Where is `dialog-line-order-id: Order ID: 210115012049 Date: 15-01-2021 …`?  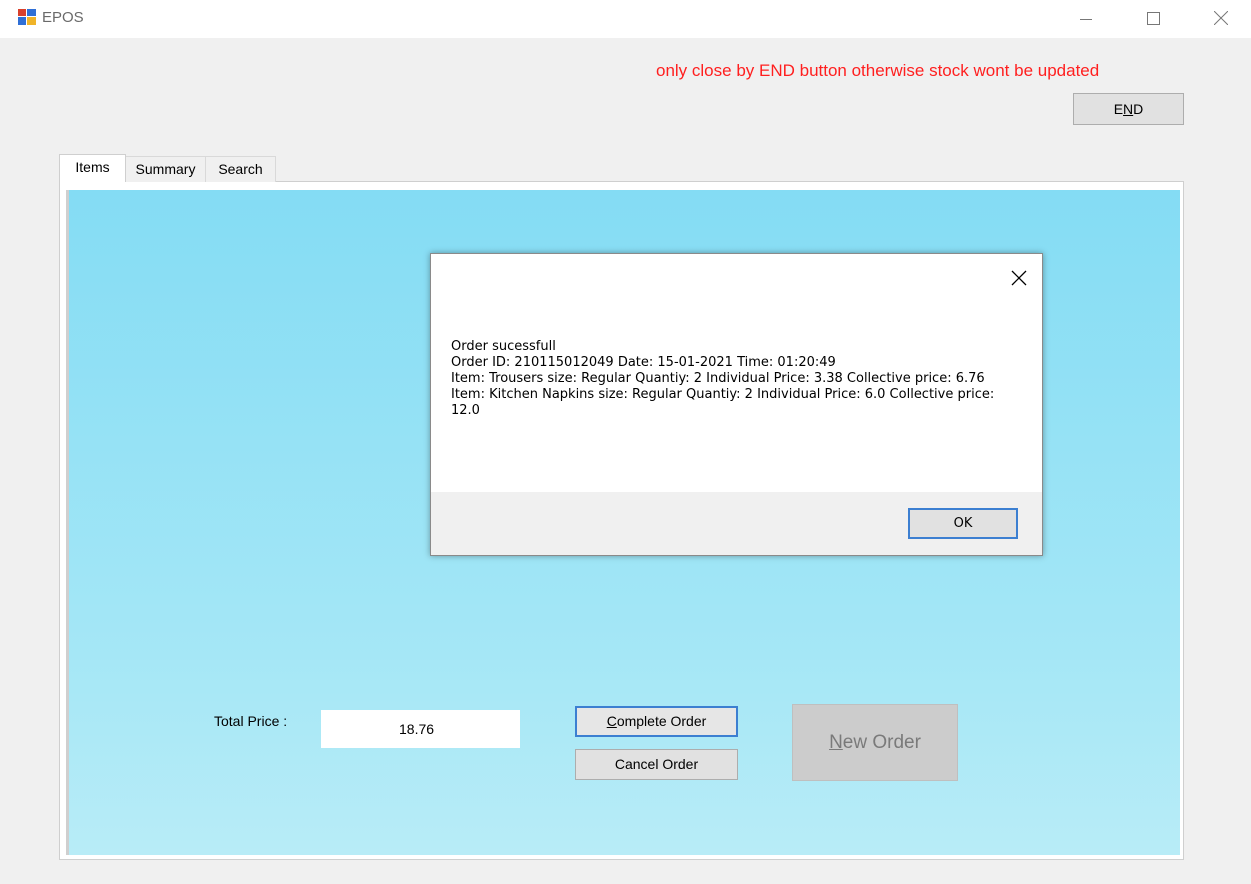
dialog-line-order-id: Order ID: 210115012049 Date: 15-01-2021 … is located at coordinates (643, 362).